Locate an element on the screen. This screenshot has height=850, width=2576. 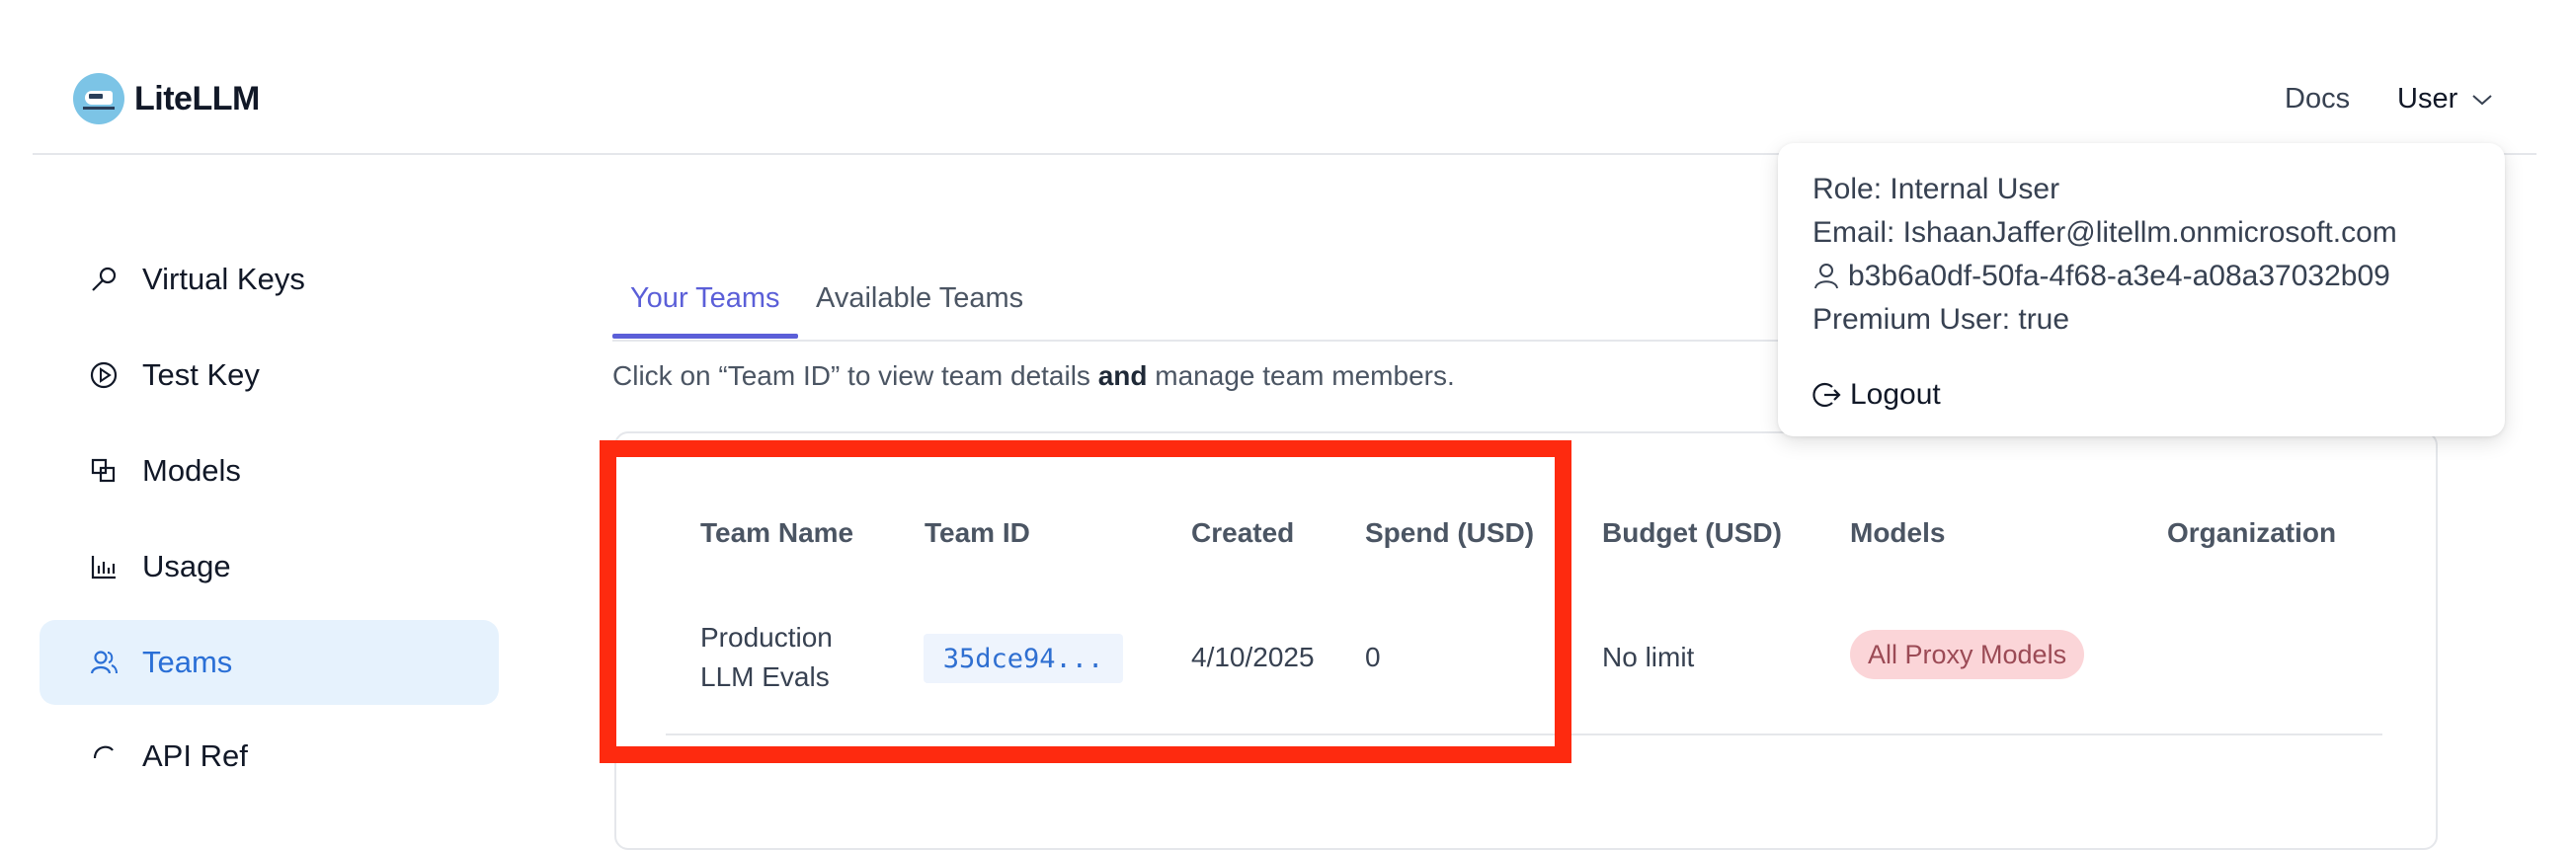
bar-chart-icon is located at coordinates (104, 566).